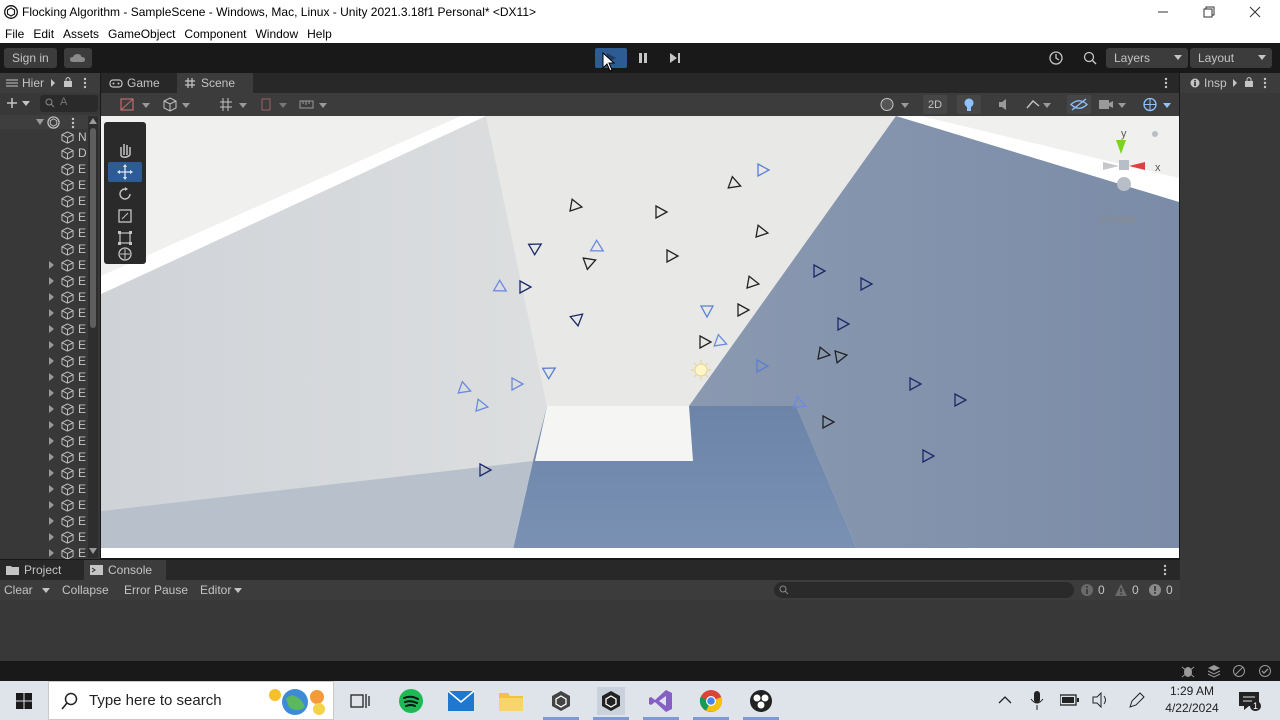 The height and width of the screenshot is (720, 1280). What do you see at coordinates (1231, 58) in the screenshot?
I see `layout-dropdown: Layout` at bounding box center [1231, 58].